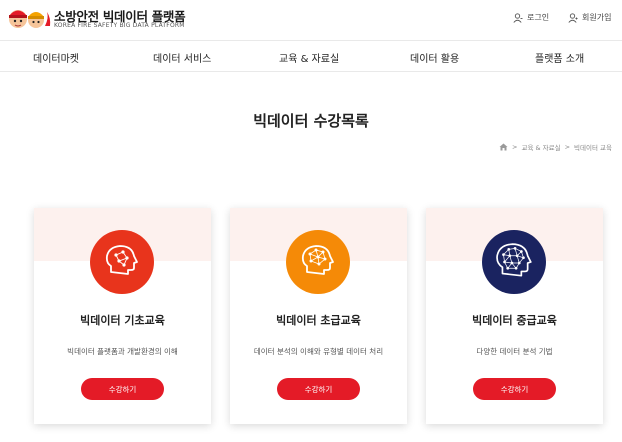 This screenshot has height=442, width=622. Describe the element at coordinates (503, 147) in the screenshot. I see `home-icon` at that location.